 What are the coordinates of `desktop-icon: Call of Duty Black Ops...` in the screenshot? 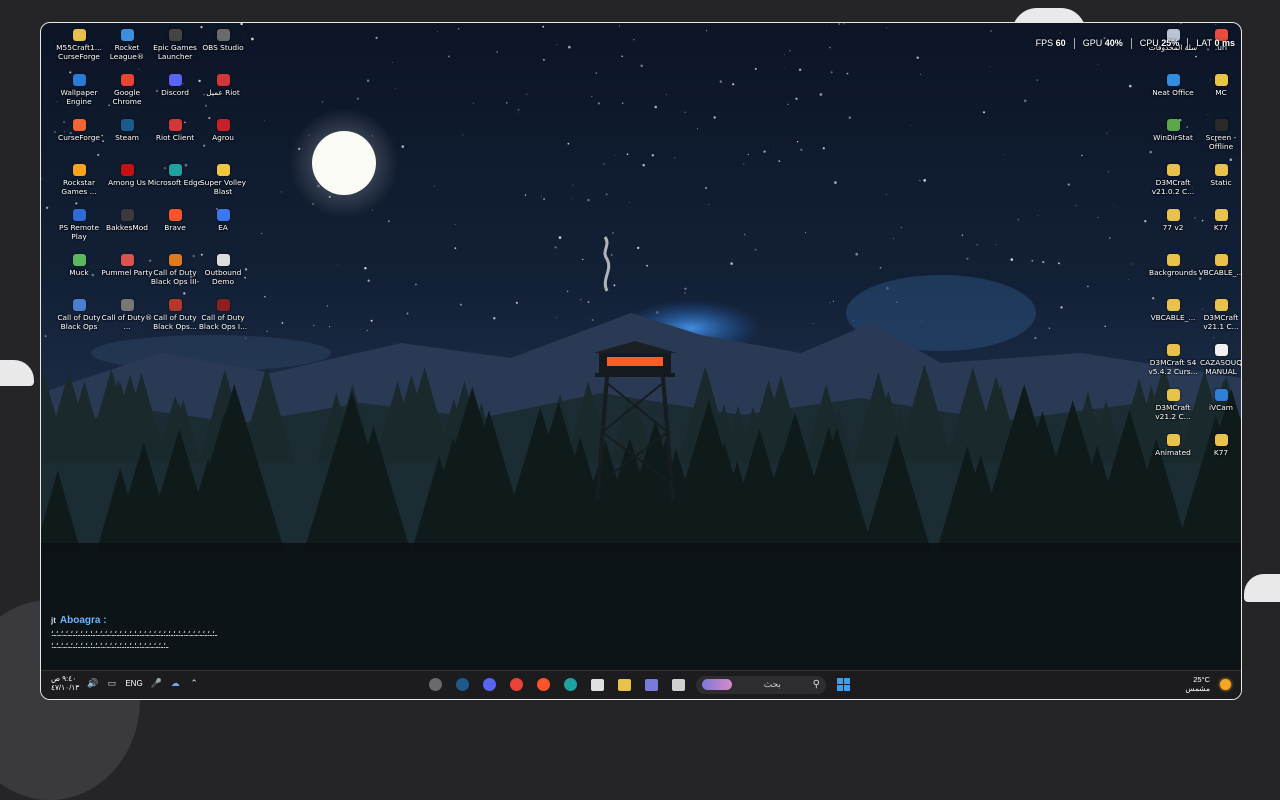 It's located at (175, 319).